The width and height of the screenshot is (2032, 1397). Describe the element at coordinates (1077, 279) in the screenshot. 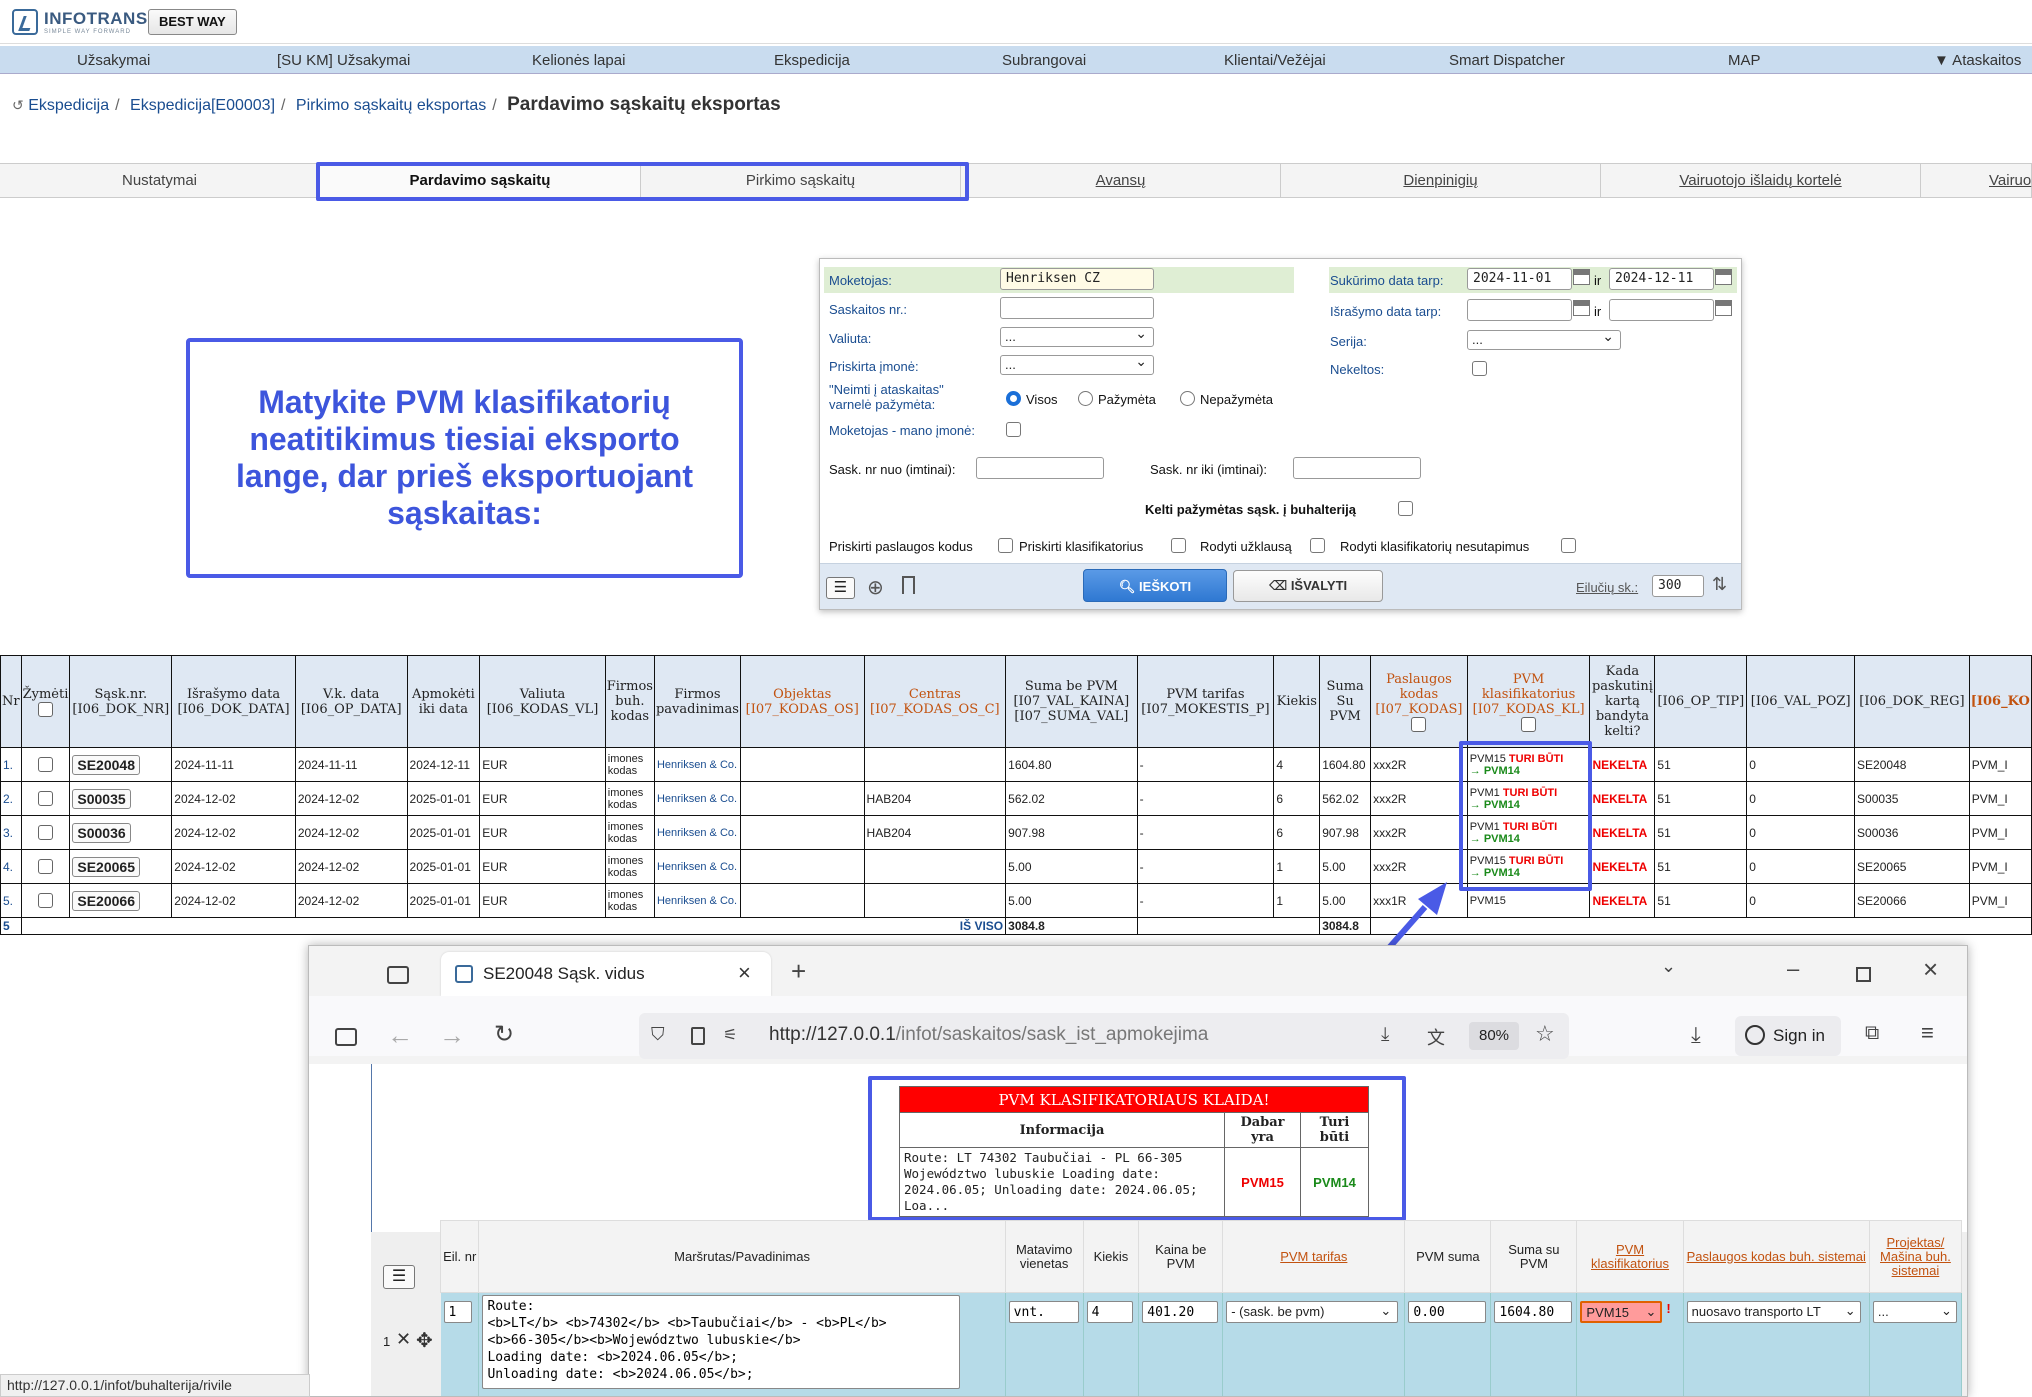

I see `moketojas-input: Henriksen CZ` at that location.